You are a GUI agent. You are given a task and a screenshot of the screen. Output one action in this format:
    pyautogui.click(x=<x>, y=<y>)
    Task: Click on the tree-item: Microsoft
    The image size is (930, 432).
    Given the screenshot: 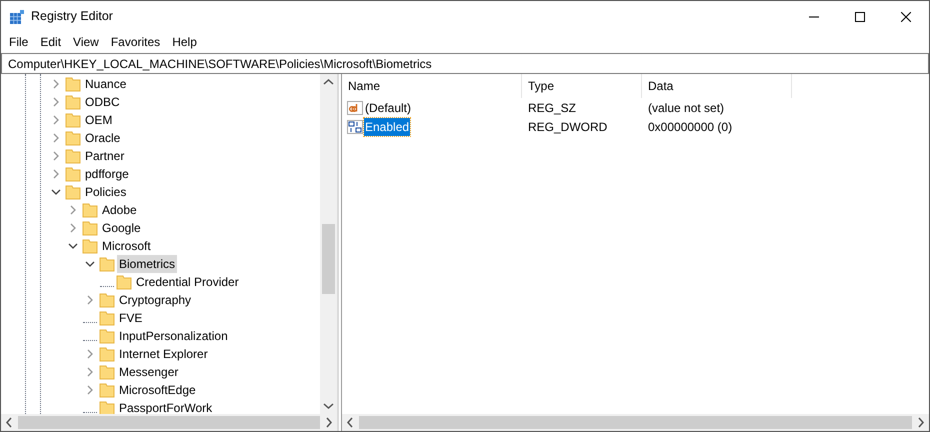 What is the action you would take?
    pyautogui.click(x=126, y=246)
    